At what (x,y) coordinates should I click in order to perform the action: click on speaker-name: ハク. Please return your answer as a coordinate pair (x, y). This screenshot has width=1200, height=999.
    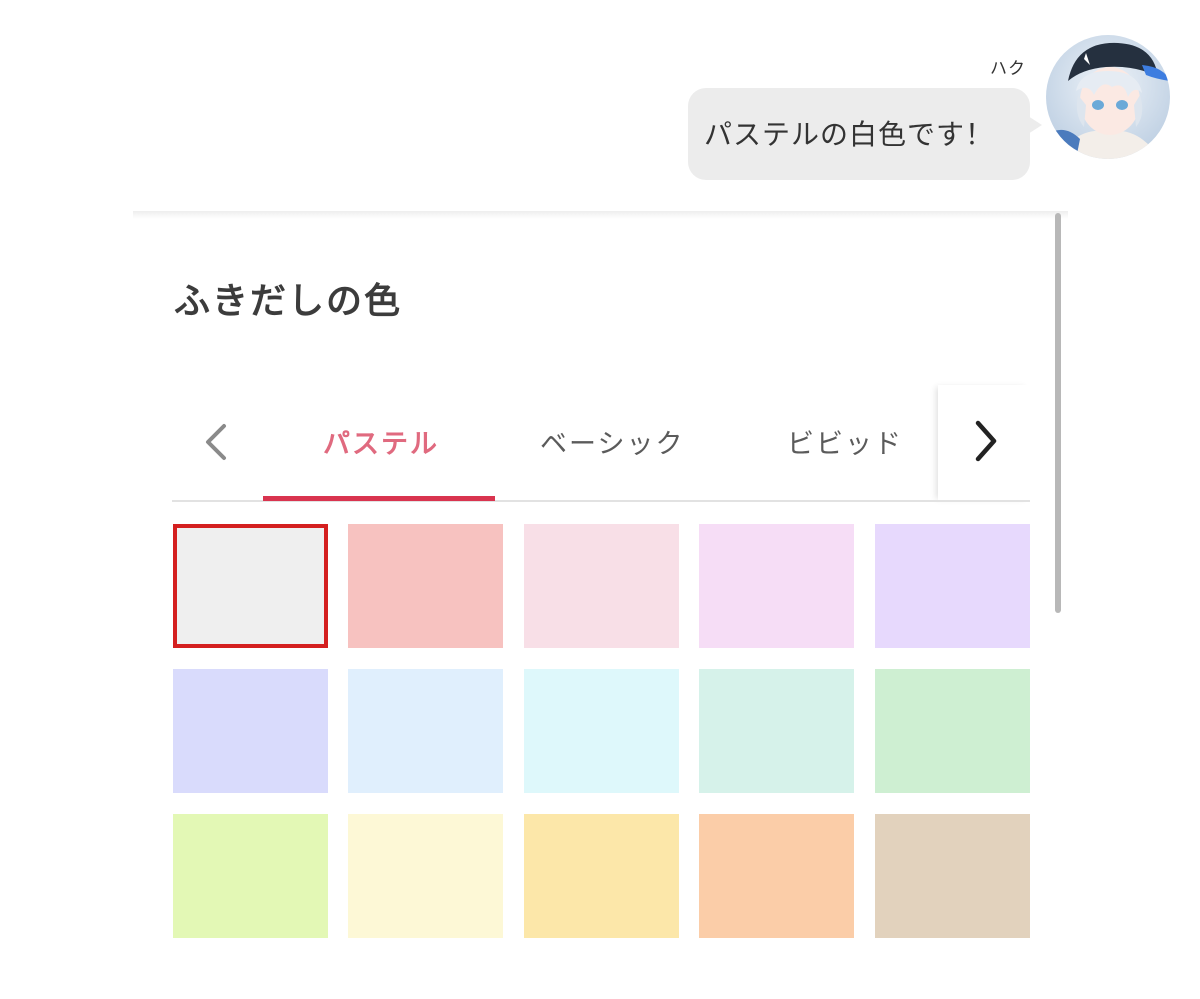
    Looking at the image, I should click on (1008, 69).